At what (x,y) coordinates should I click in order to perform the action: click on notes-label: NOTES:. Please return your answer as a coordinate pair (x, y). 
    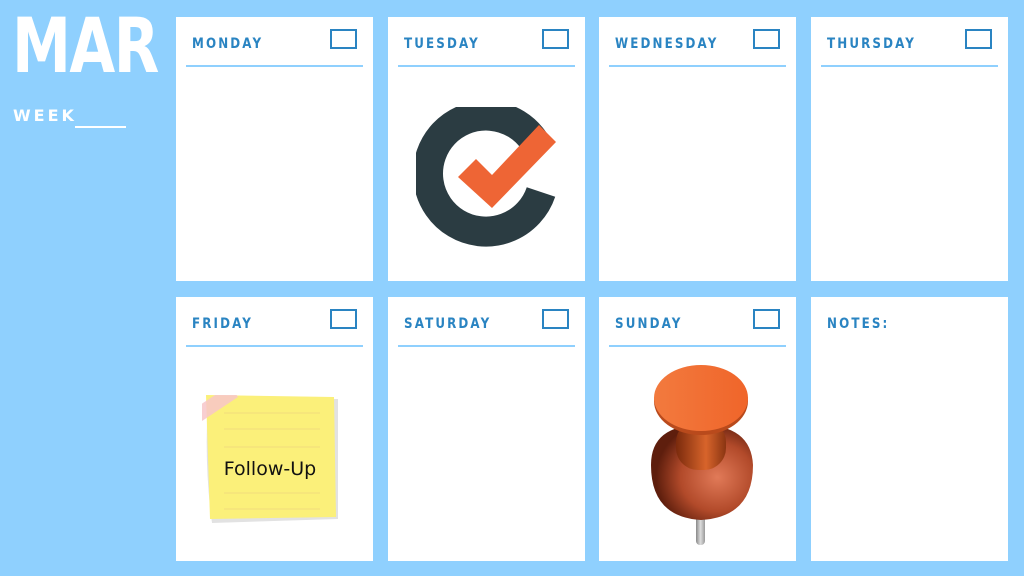
    Looking at the image, I should click on (858, 324).